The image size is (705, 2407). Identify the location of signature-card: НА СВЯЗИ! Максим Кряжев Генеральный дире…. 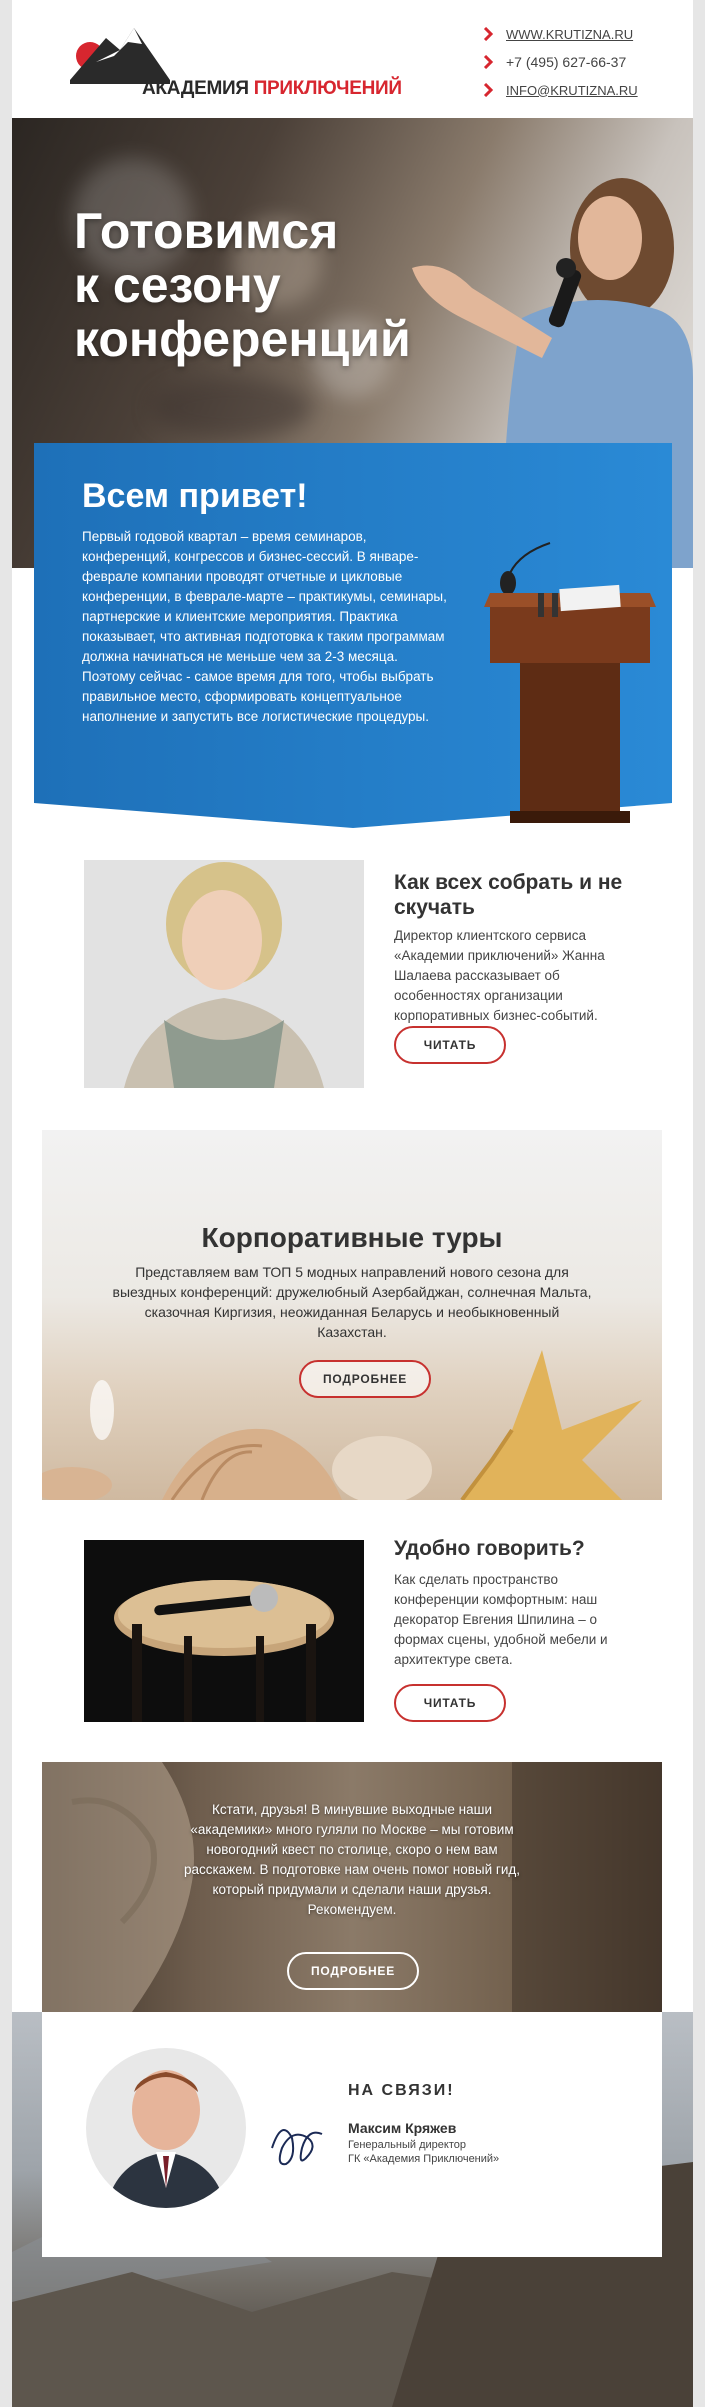
(352, 2134).